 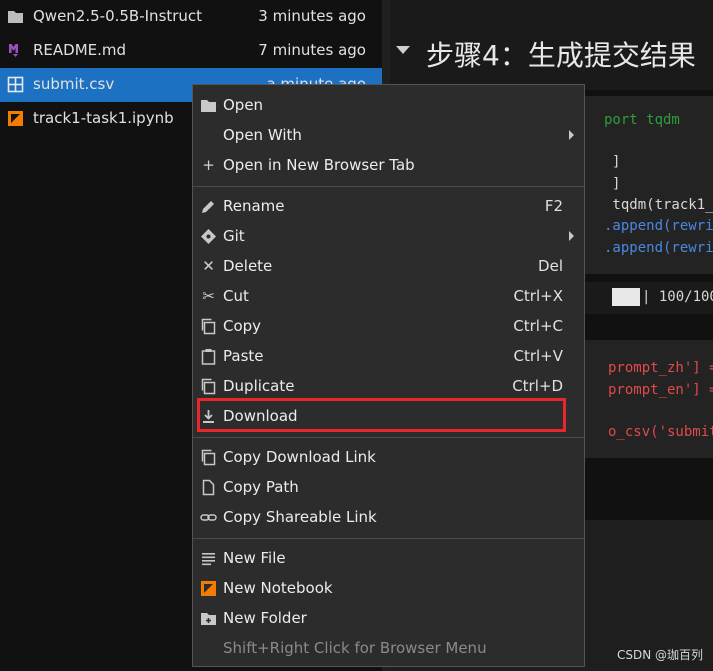 What do you see at coordinates (677, 297) in the screenshot?
I see `progress-text: | 100/100 [0` at bounding box center [677, 297].